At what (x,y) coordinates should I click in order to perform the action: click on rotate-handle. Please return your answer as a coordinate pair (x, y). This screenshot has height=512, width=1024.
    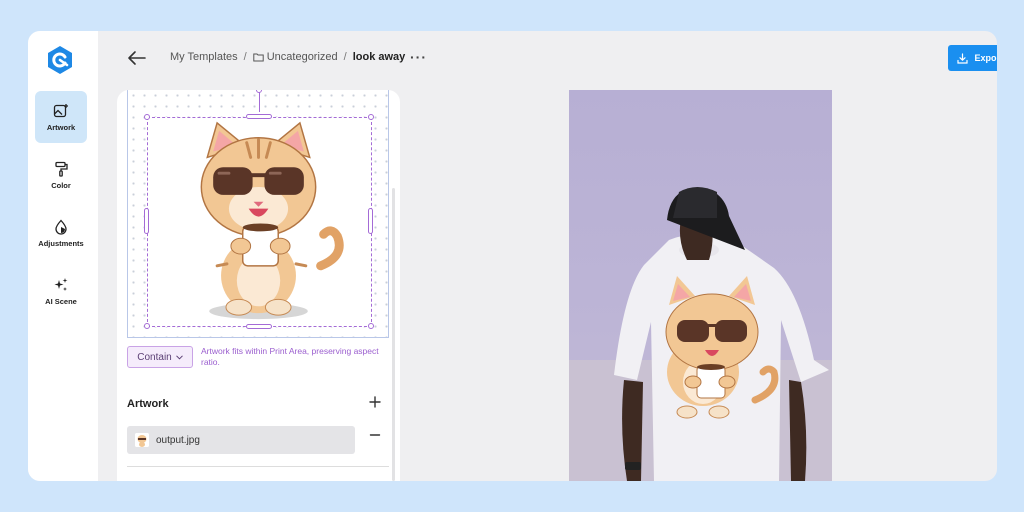
    Looking at the image, I should click on (259, 91).